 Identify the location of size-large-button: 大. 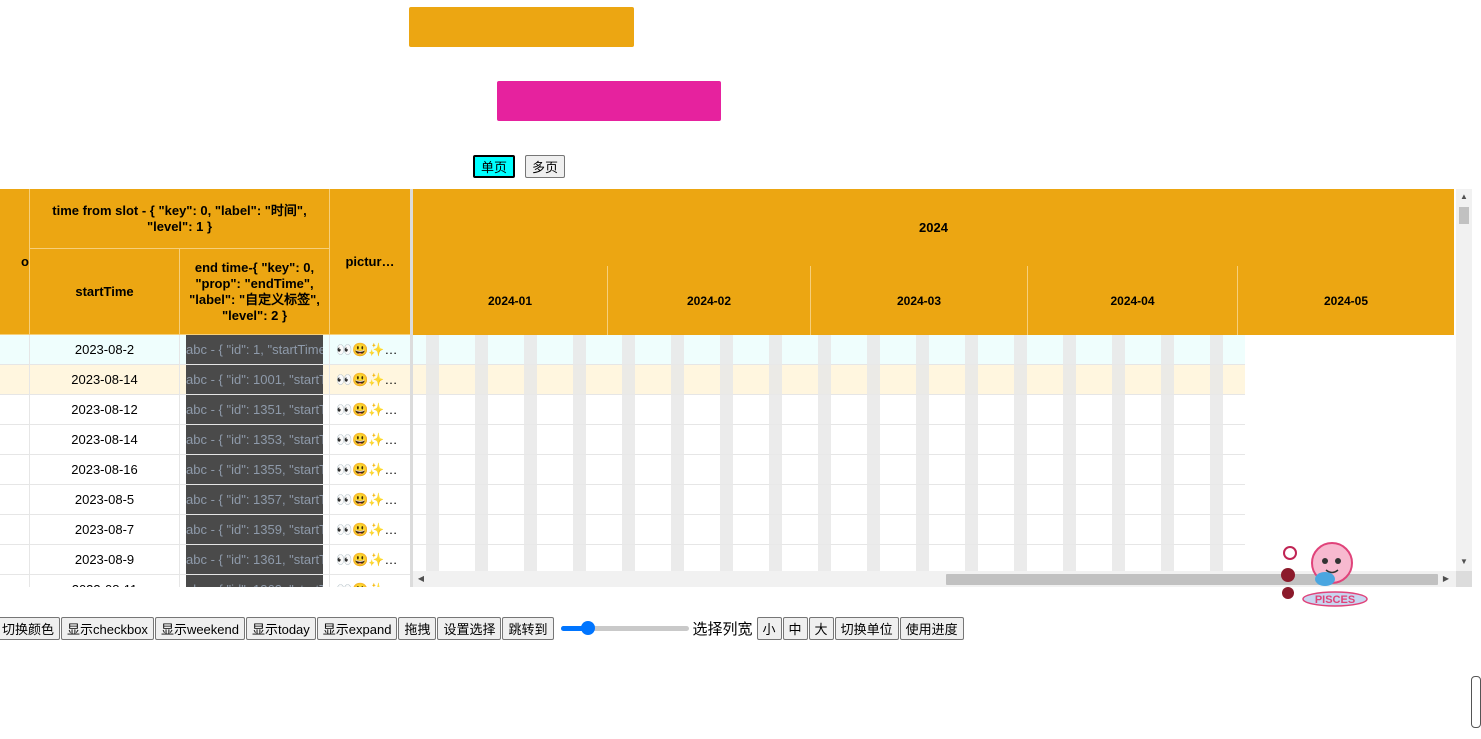
(821, 628).